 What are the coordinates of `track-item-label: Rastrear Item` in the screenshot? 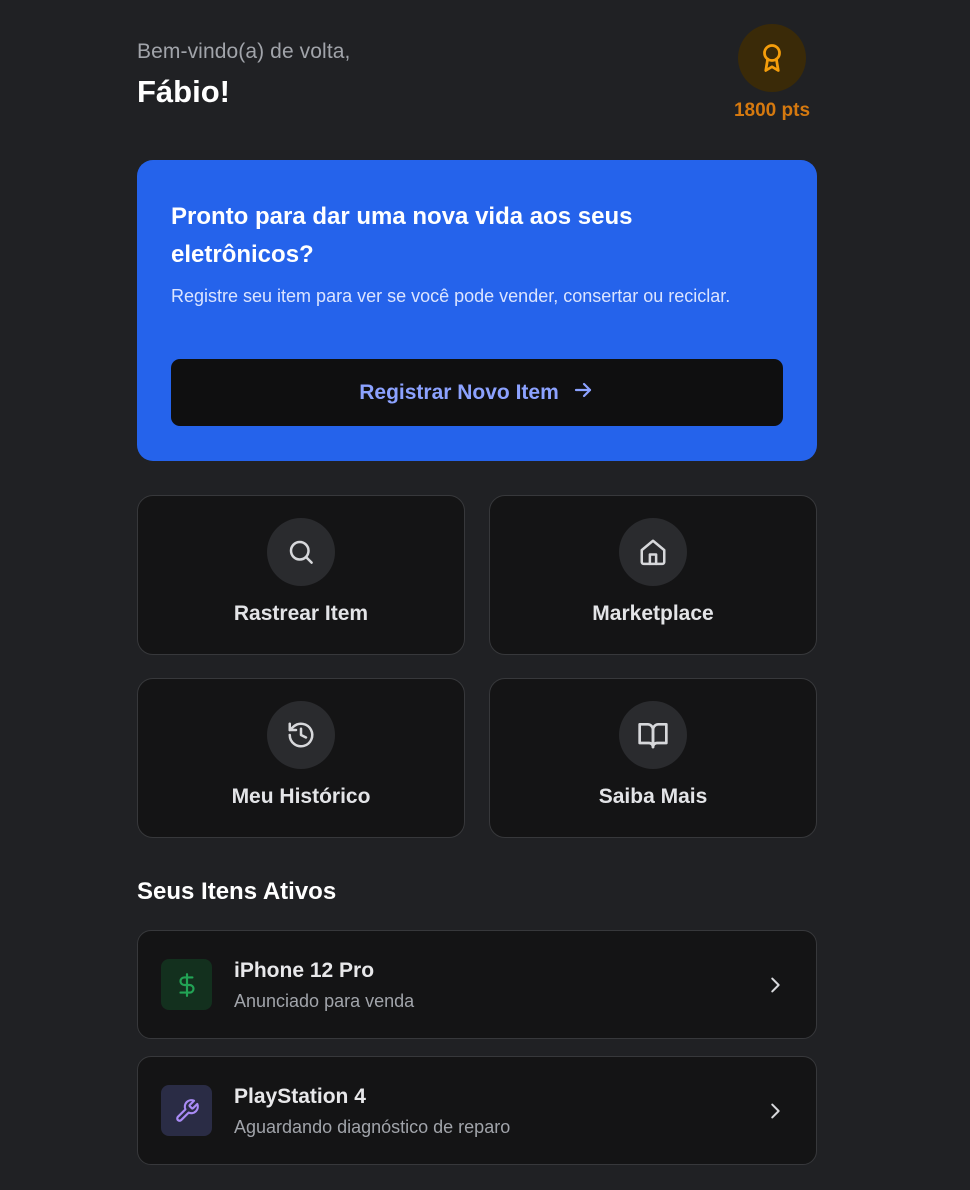 It's located at (301, 613).